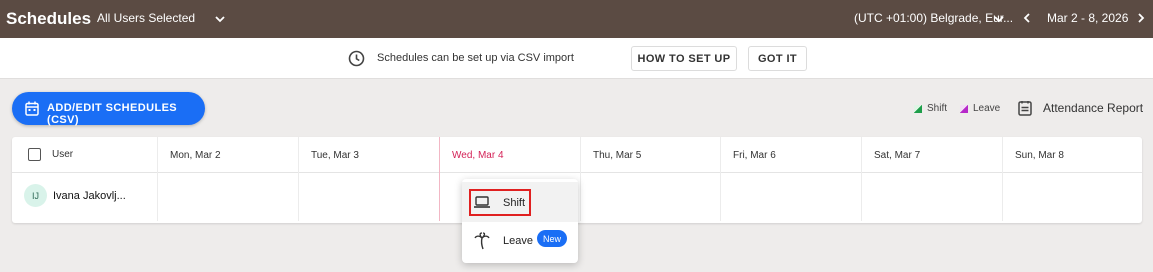  What do you see at coordinates (937, 108) in the screenshot?
I see `legend-shift-label: Shift` at bounding box center [937, 108].